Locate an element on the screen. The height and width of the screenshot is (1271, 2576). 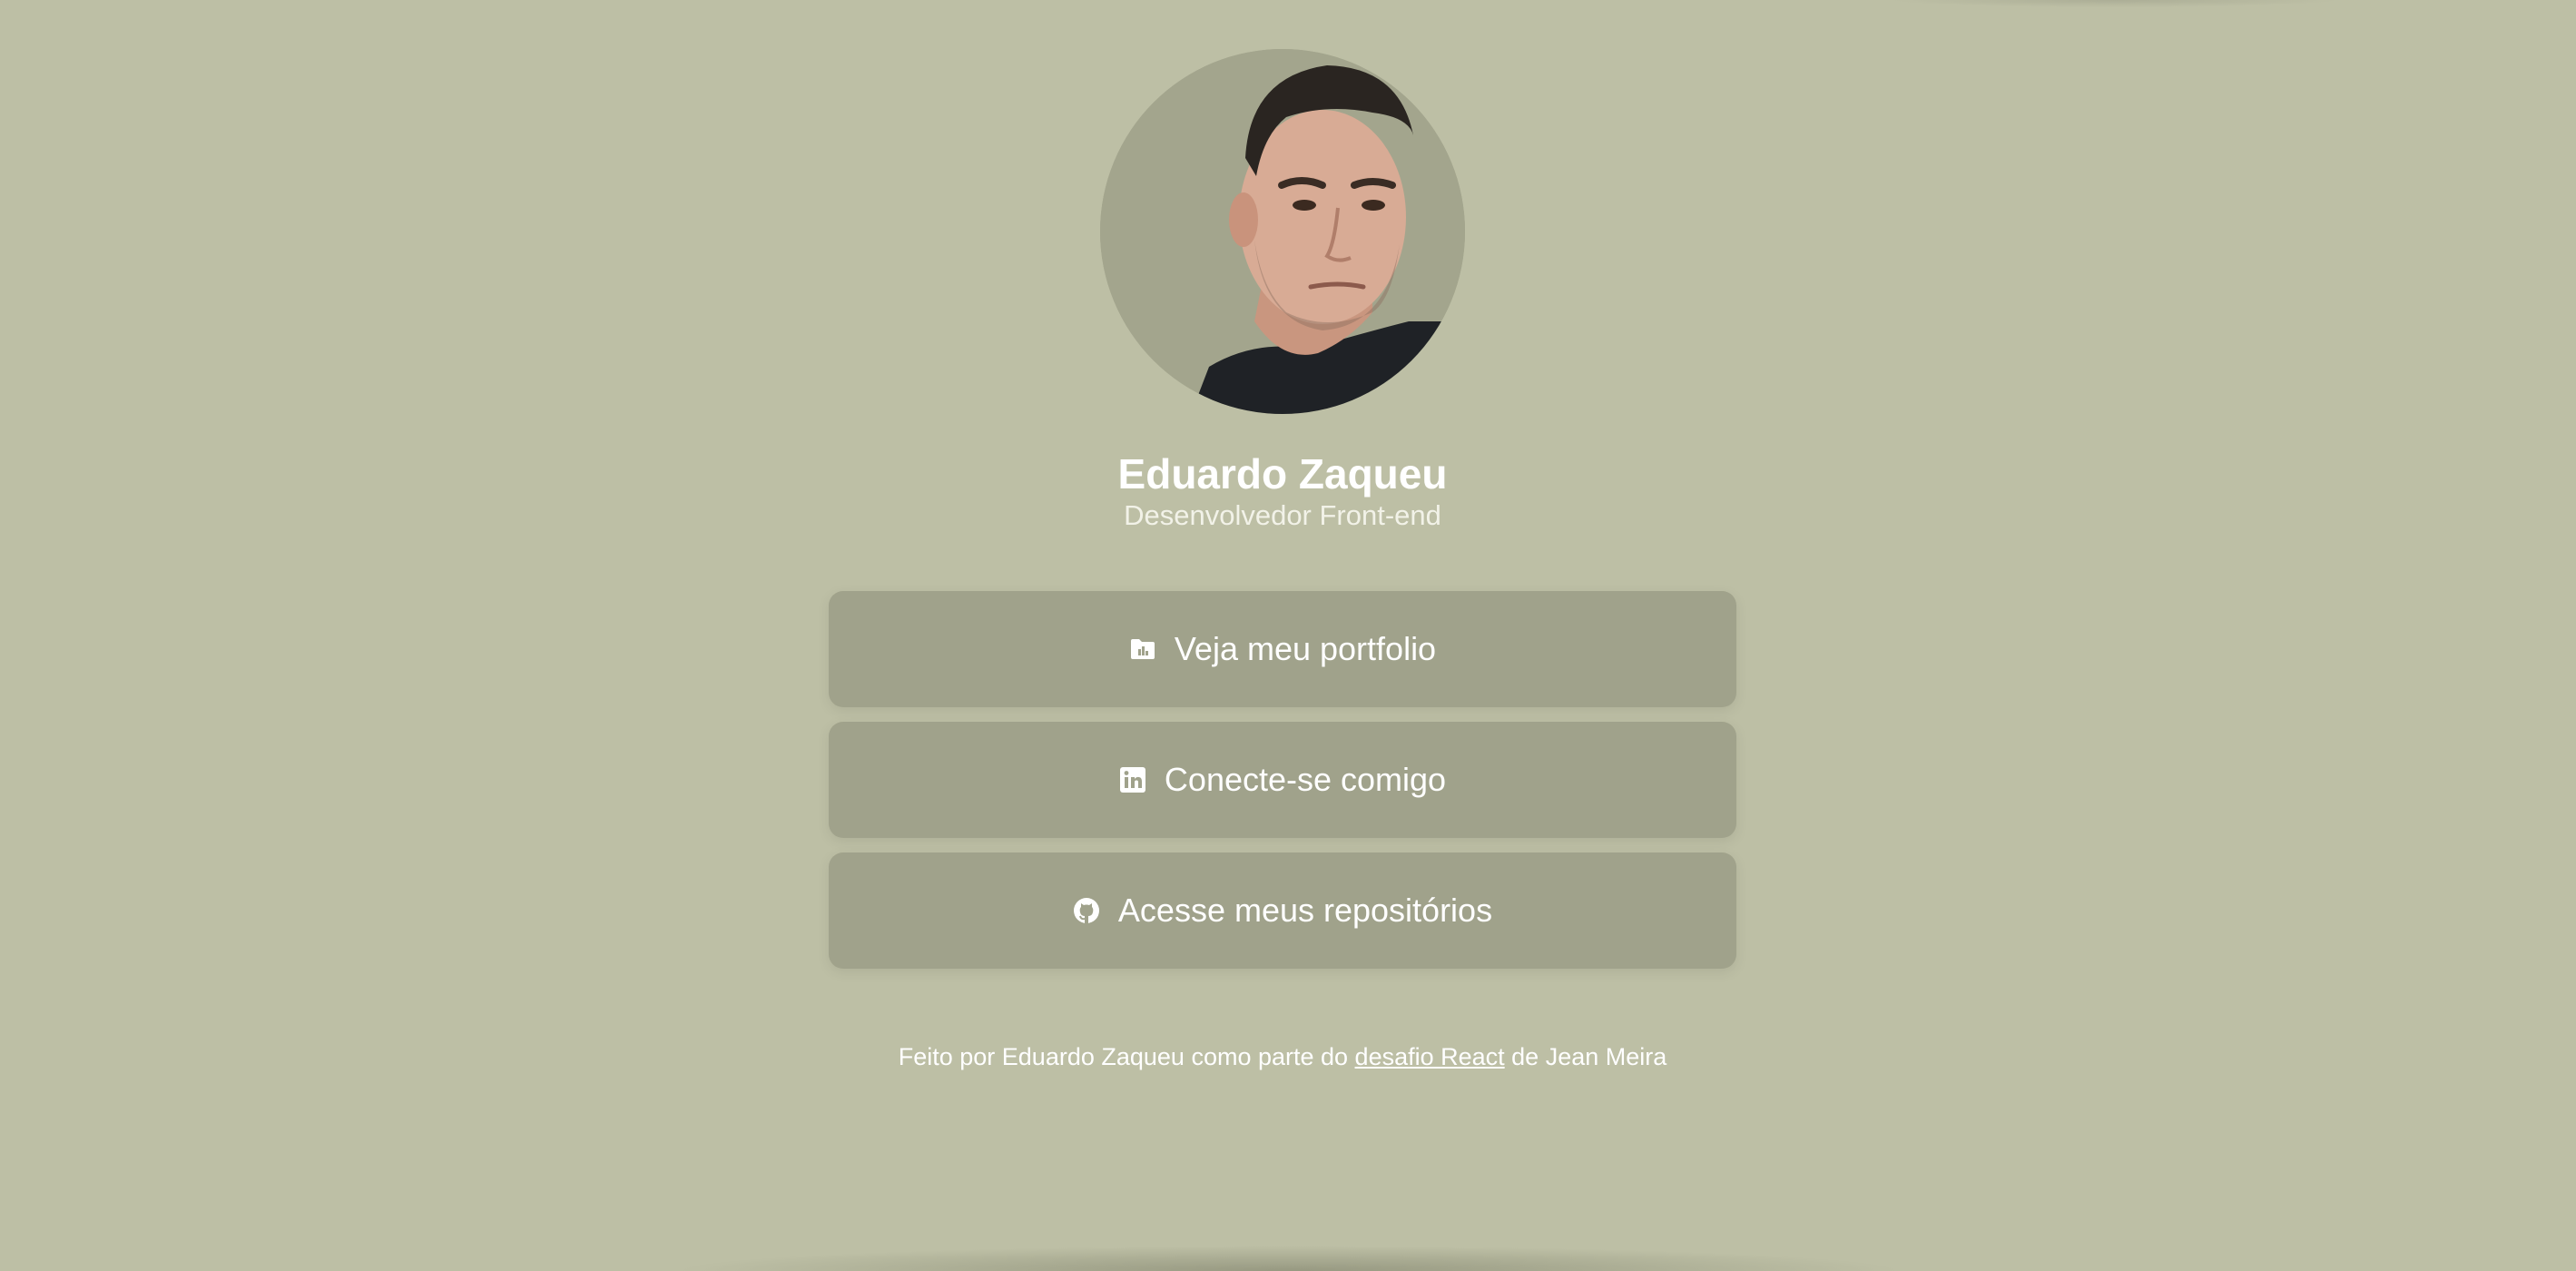
profile-role: Desenvolvedor Front-end is located at coordinates (1282, 515).